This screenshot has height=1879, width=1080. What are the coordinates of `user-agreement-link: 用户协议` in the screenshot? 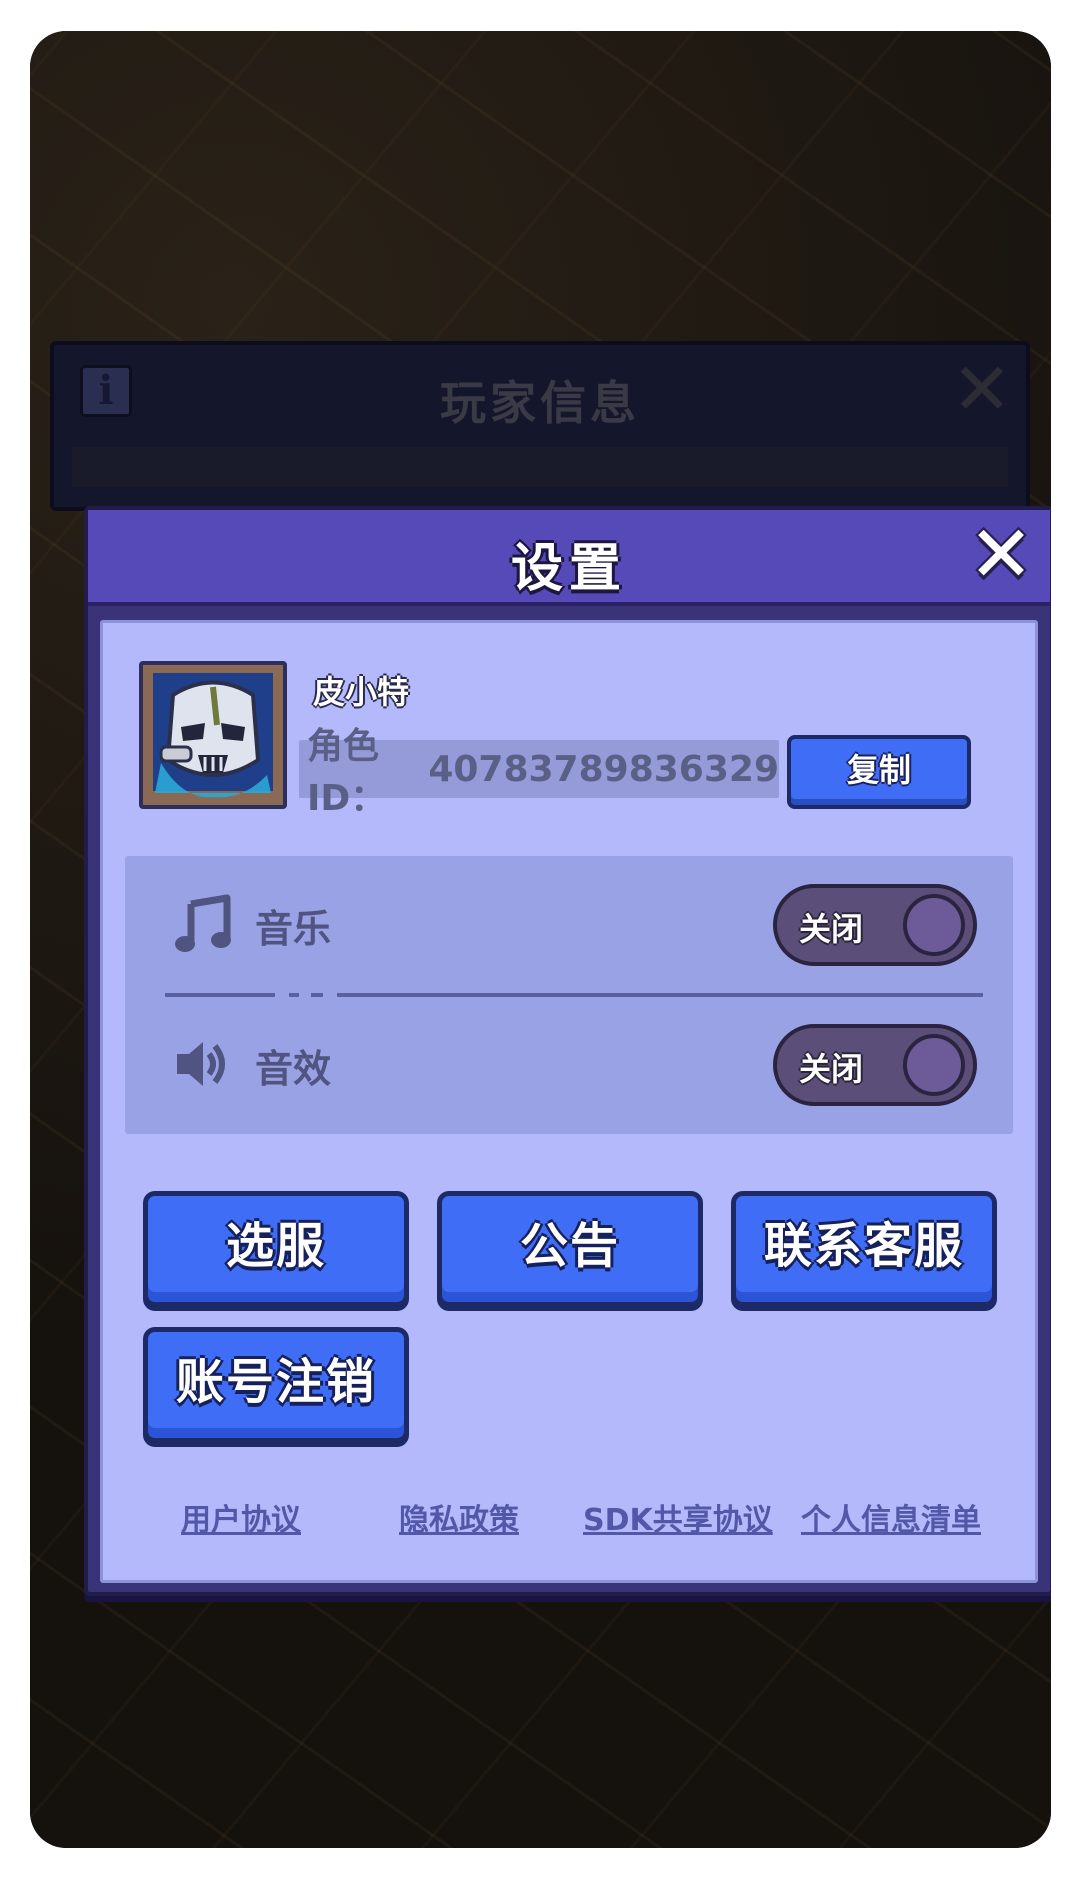 It's located at (241, 1517).